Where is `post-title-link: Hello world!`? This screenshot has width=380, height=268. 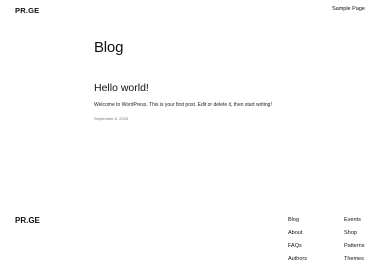 post-title-link: Hello world! is located at coordinates (224, 88).